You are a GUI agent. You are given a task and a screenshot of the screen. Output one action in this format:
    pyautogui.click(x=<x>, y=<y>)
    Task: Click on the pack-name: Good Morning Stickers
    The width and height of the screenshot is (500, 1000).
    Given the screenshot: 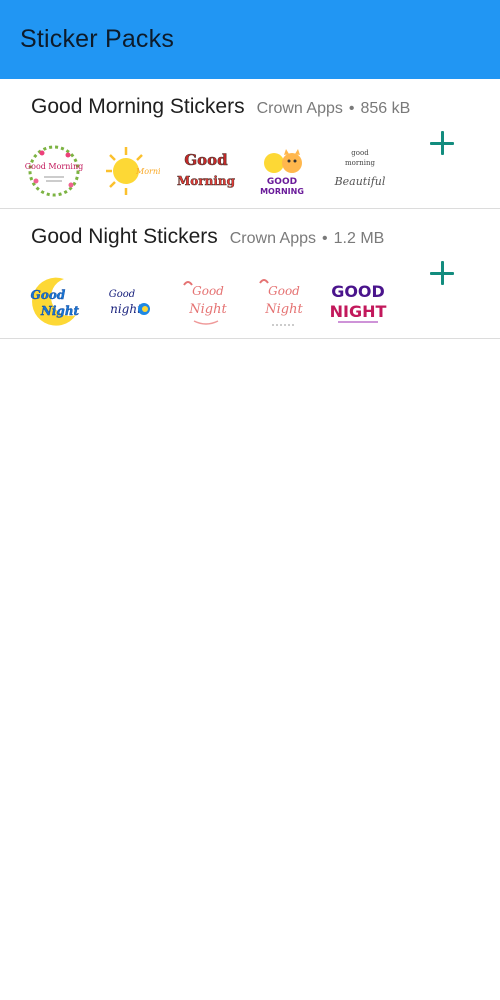 What is the action you would take?
    pyautogui.click(x=138, y=106)
    